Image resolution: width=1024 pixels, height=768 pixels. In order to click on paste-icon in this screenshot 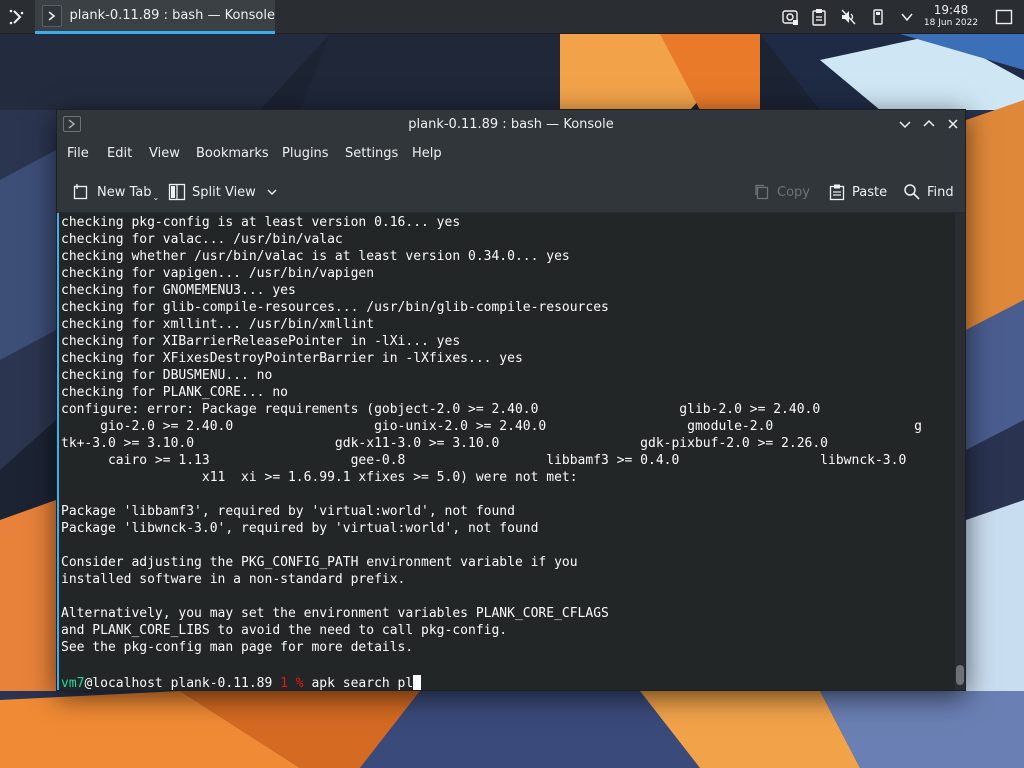, I will do `click(837, 192)`.